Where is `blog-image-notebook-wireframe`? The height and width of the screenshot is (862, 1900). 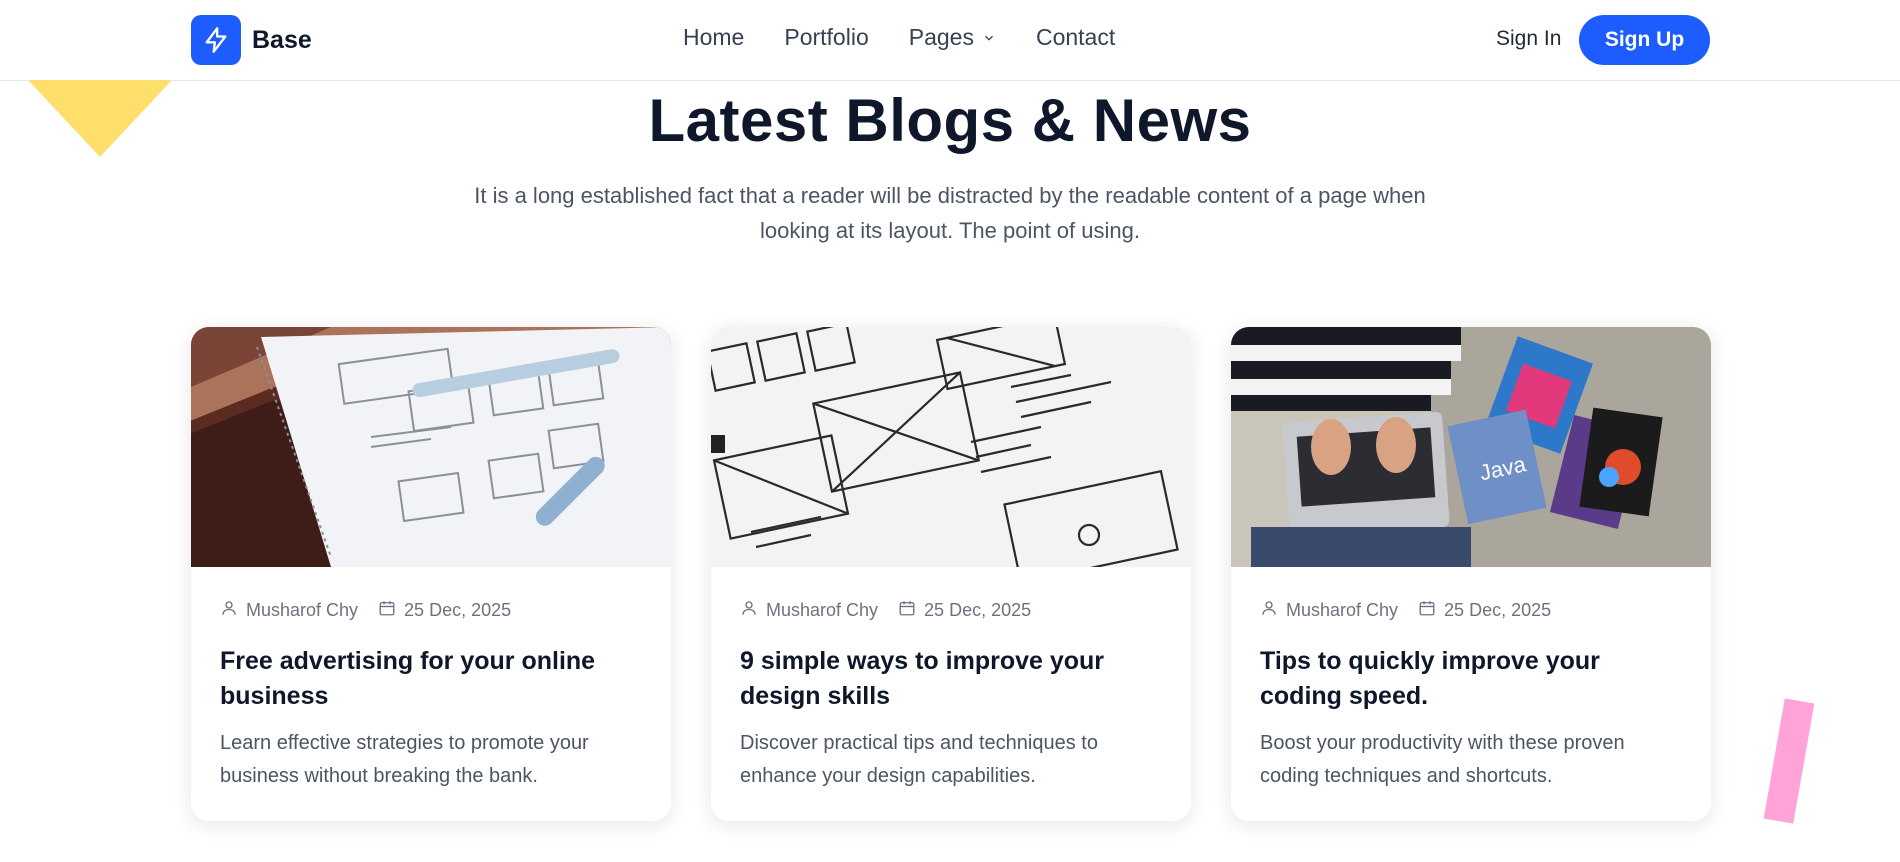
blog-image-notebook-wireframe is located at coordinates (431, 447).